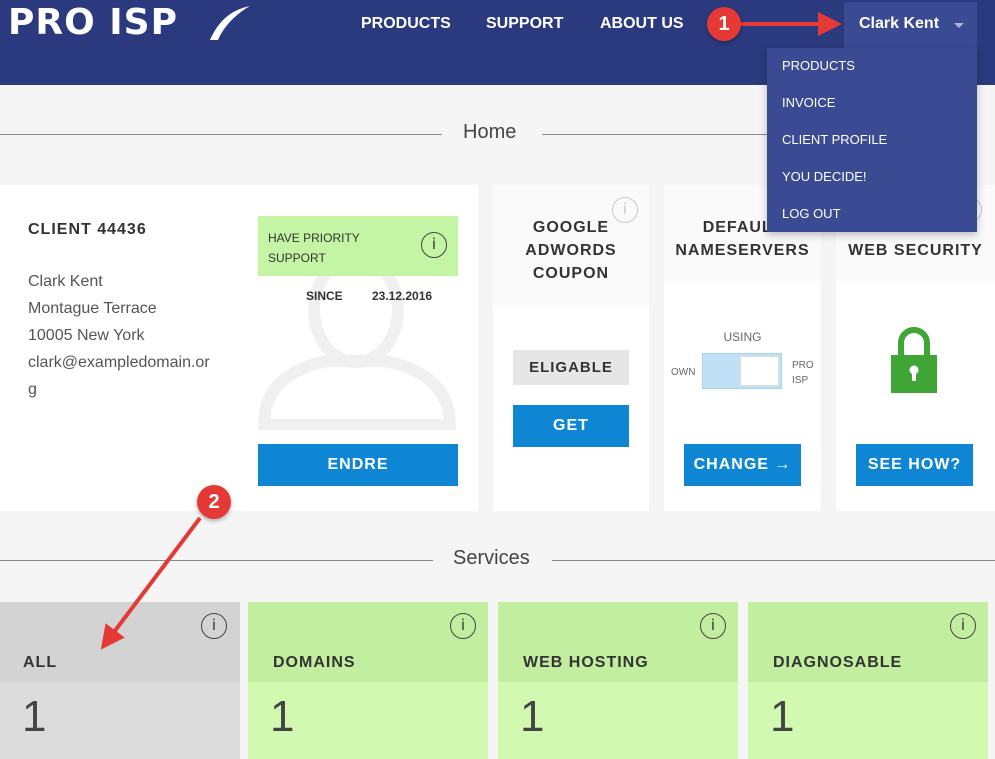  What do you see at coordinates (324, 296) in the screenshot?
I see `since-label: SINCE` at bounding box center [324, 296].